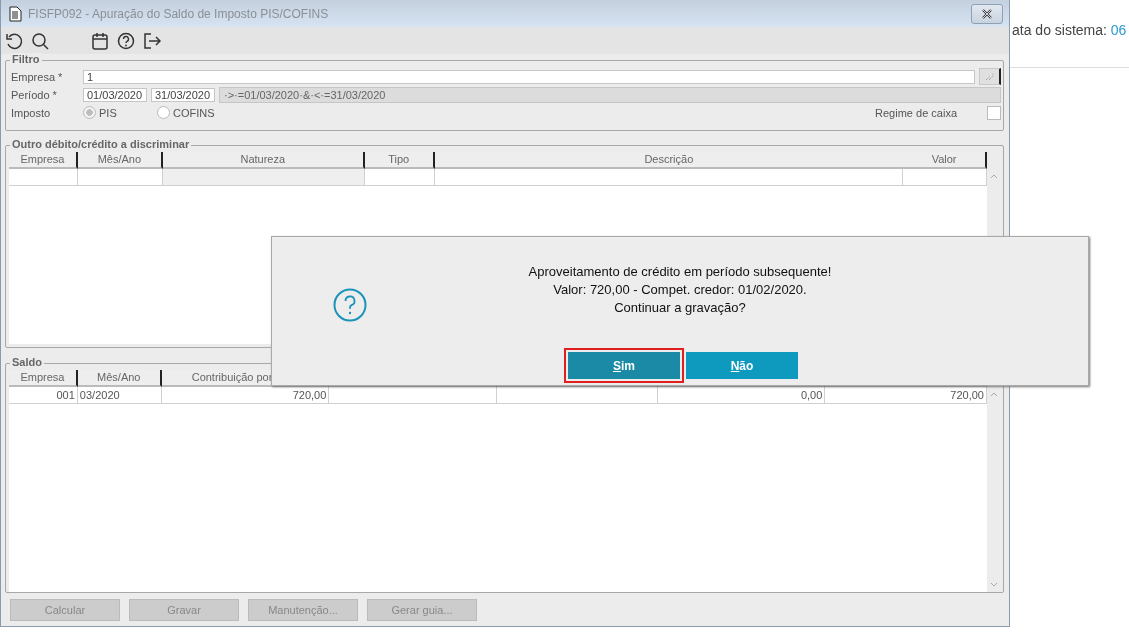 The height and width of the screenshot is (637, 1129). What do you see at coordinates (399, 160) in the screenshot?
I see `column-header: Tipo` at bounding box center [399, 160].